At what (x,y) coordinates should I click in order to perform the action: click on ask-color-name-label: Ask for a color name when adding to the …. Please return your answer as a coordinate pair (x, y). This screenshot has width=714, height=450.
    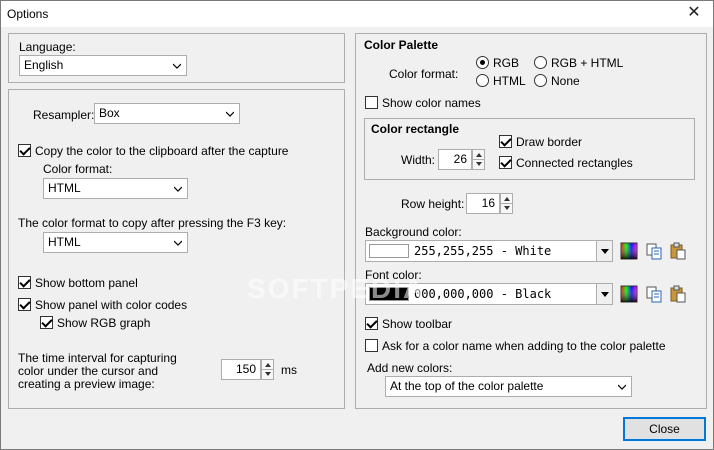
    Looking at the image, I should click on (524, 346).